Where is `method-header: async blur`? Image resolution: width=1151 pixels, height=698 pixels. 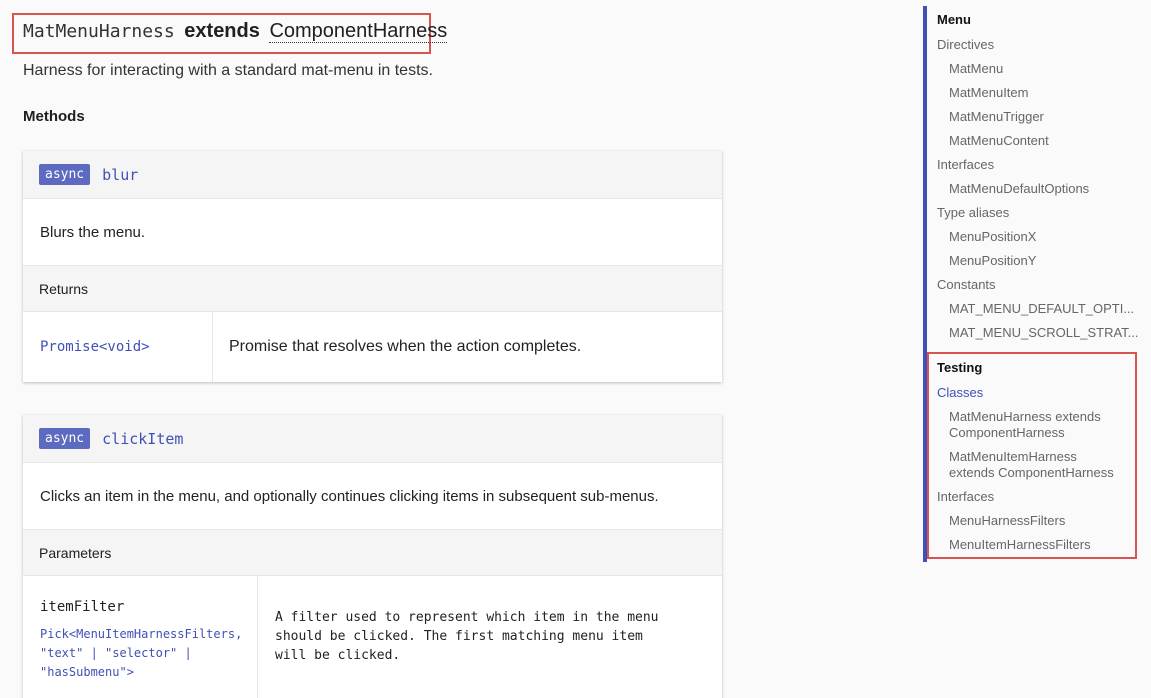 method-header: async blur is located at coordinates (372, 175).